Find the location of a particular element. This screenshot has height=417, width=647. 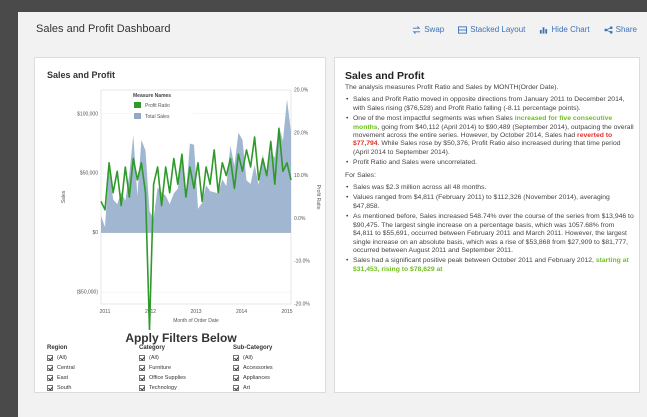

x-axis-title: Month of Order Date is located at coordinates (196, 321).